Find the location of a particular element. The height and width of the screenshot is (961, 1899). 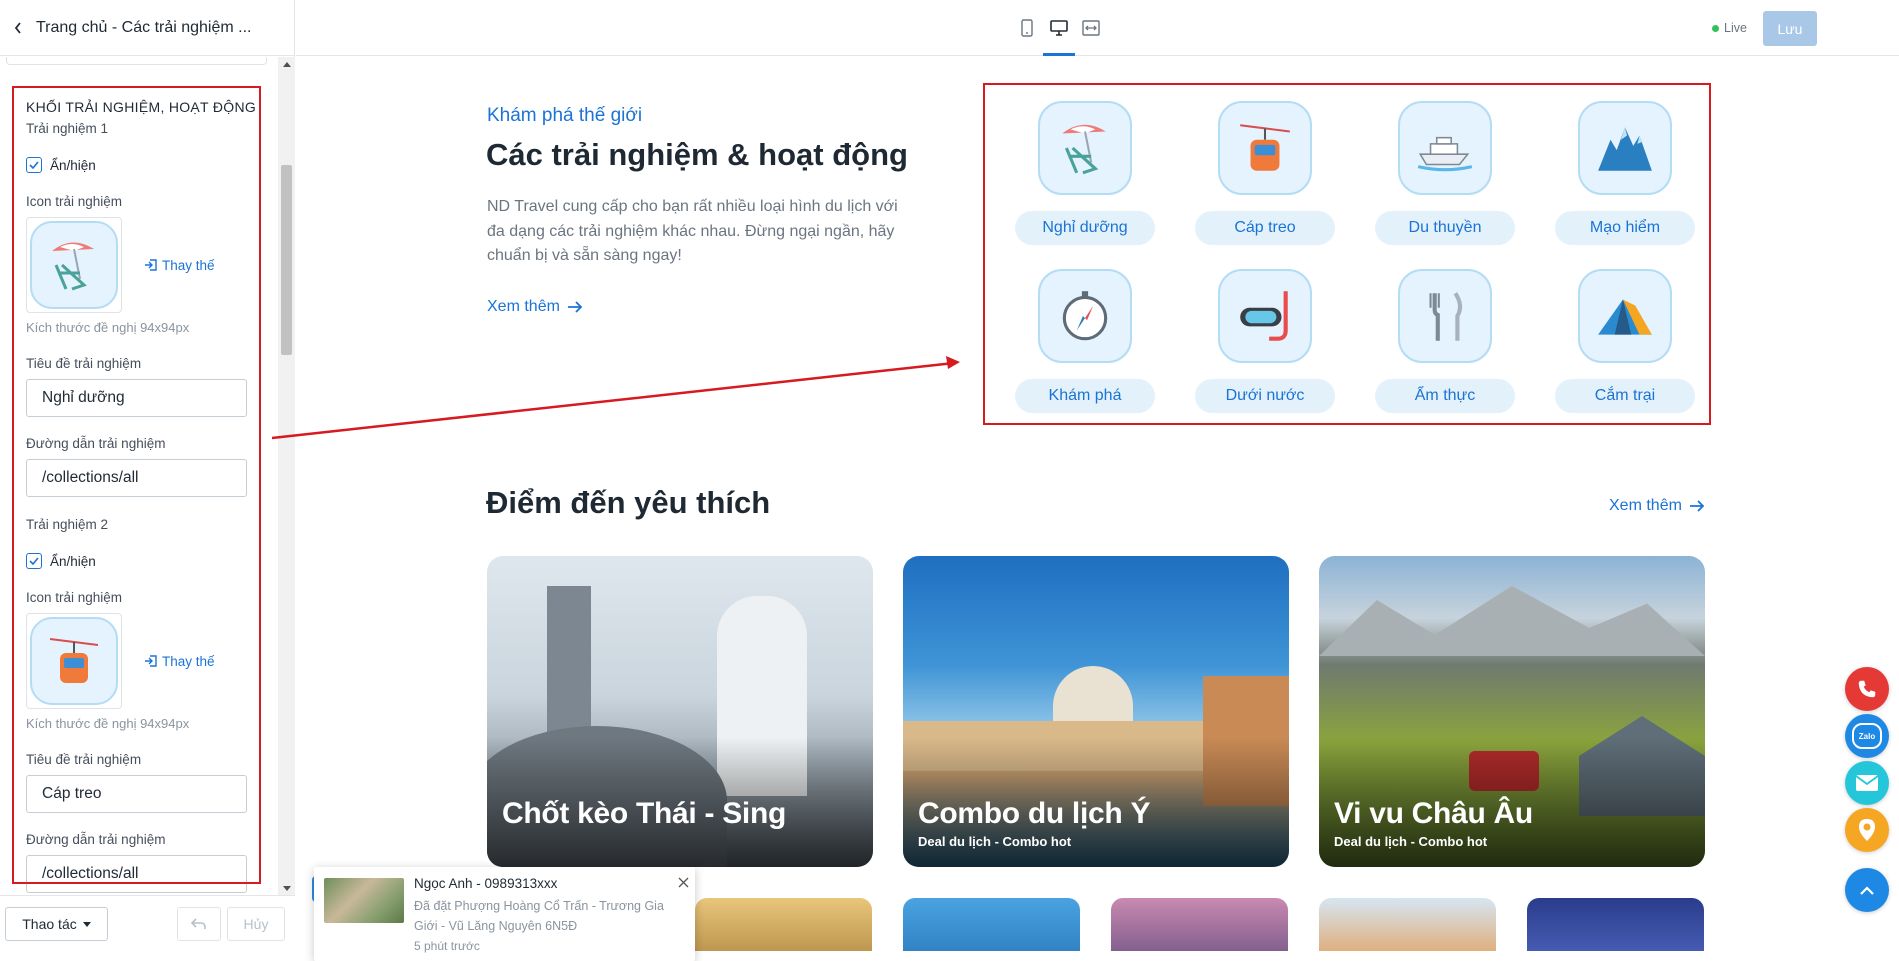

device-view-toggle is located at coordinates (1059, 35).